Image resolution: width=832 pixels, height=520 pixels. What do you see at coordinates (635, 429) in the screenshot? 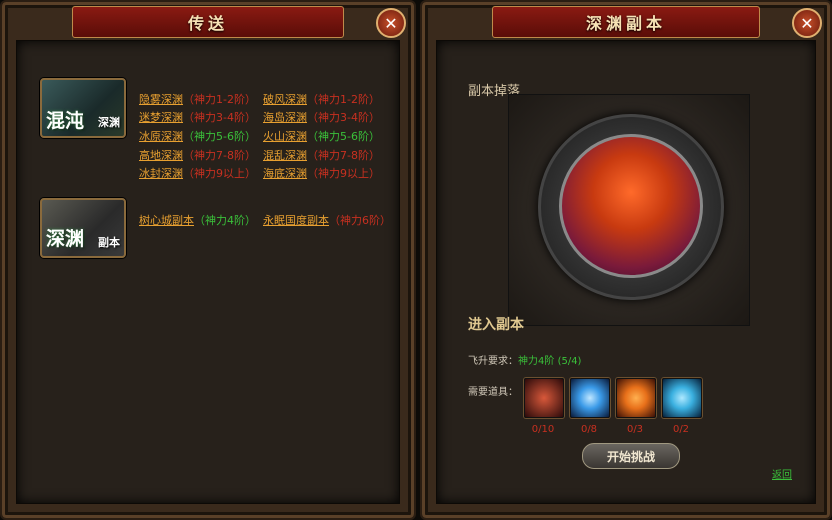
I see `item-count: 0/3` at bounding box center [635, 429].